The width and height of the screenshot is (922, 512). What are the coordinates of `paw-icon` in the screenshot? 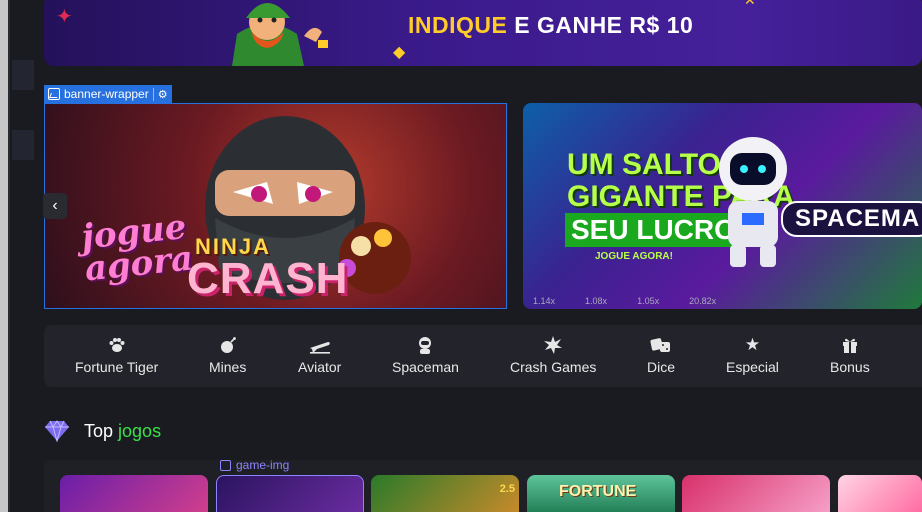 It's located at (117, 345).